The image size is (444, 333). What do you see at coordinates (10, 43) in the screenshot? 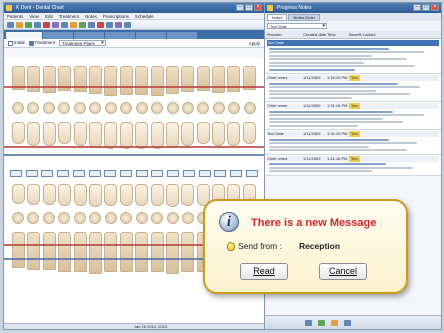
I see `initial-checkbox` at bounding box center [10, 43].